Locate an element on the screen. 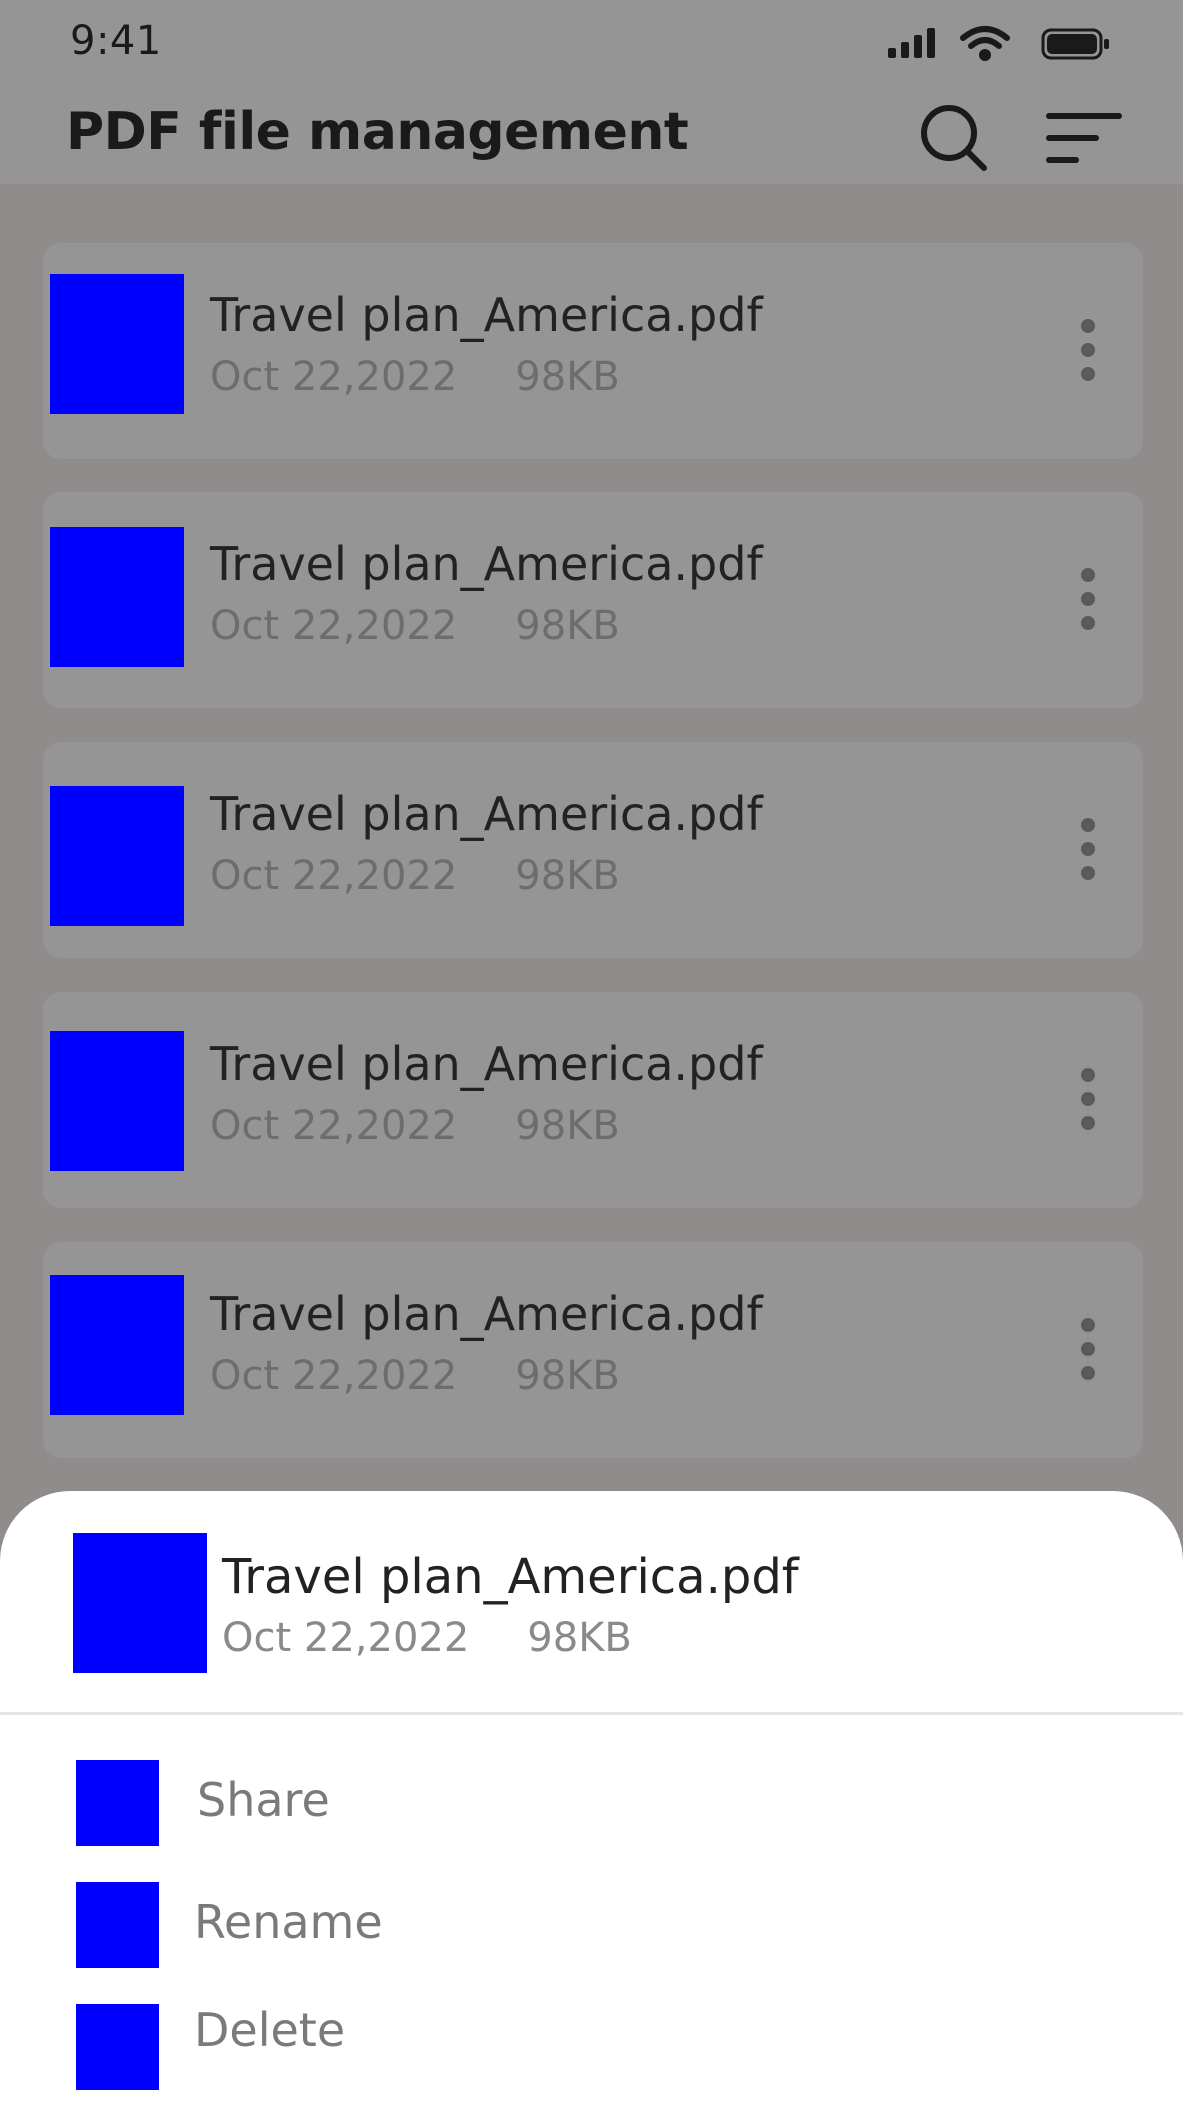 This screenshot has height=2104, width=1183. app-header: PDF file management is located at coordinates (591, 132).